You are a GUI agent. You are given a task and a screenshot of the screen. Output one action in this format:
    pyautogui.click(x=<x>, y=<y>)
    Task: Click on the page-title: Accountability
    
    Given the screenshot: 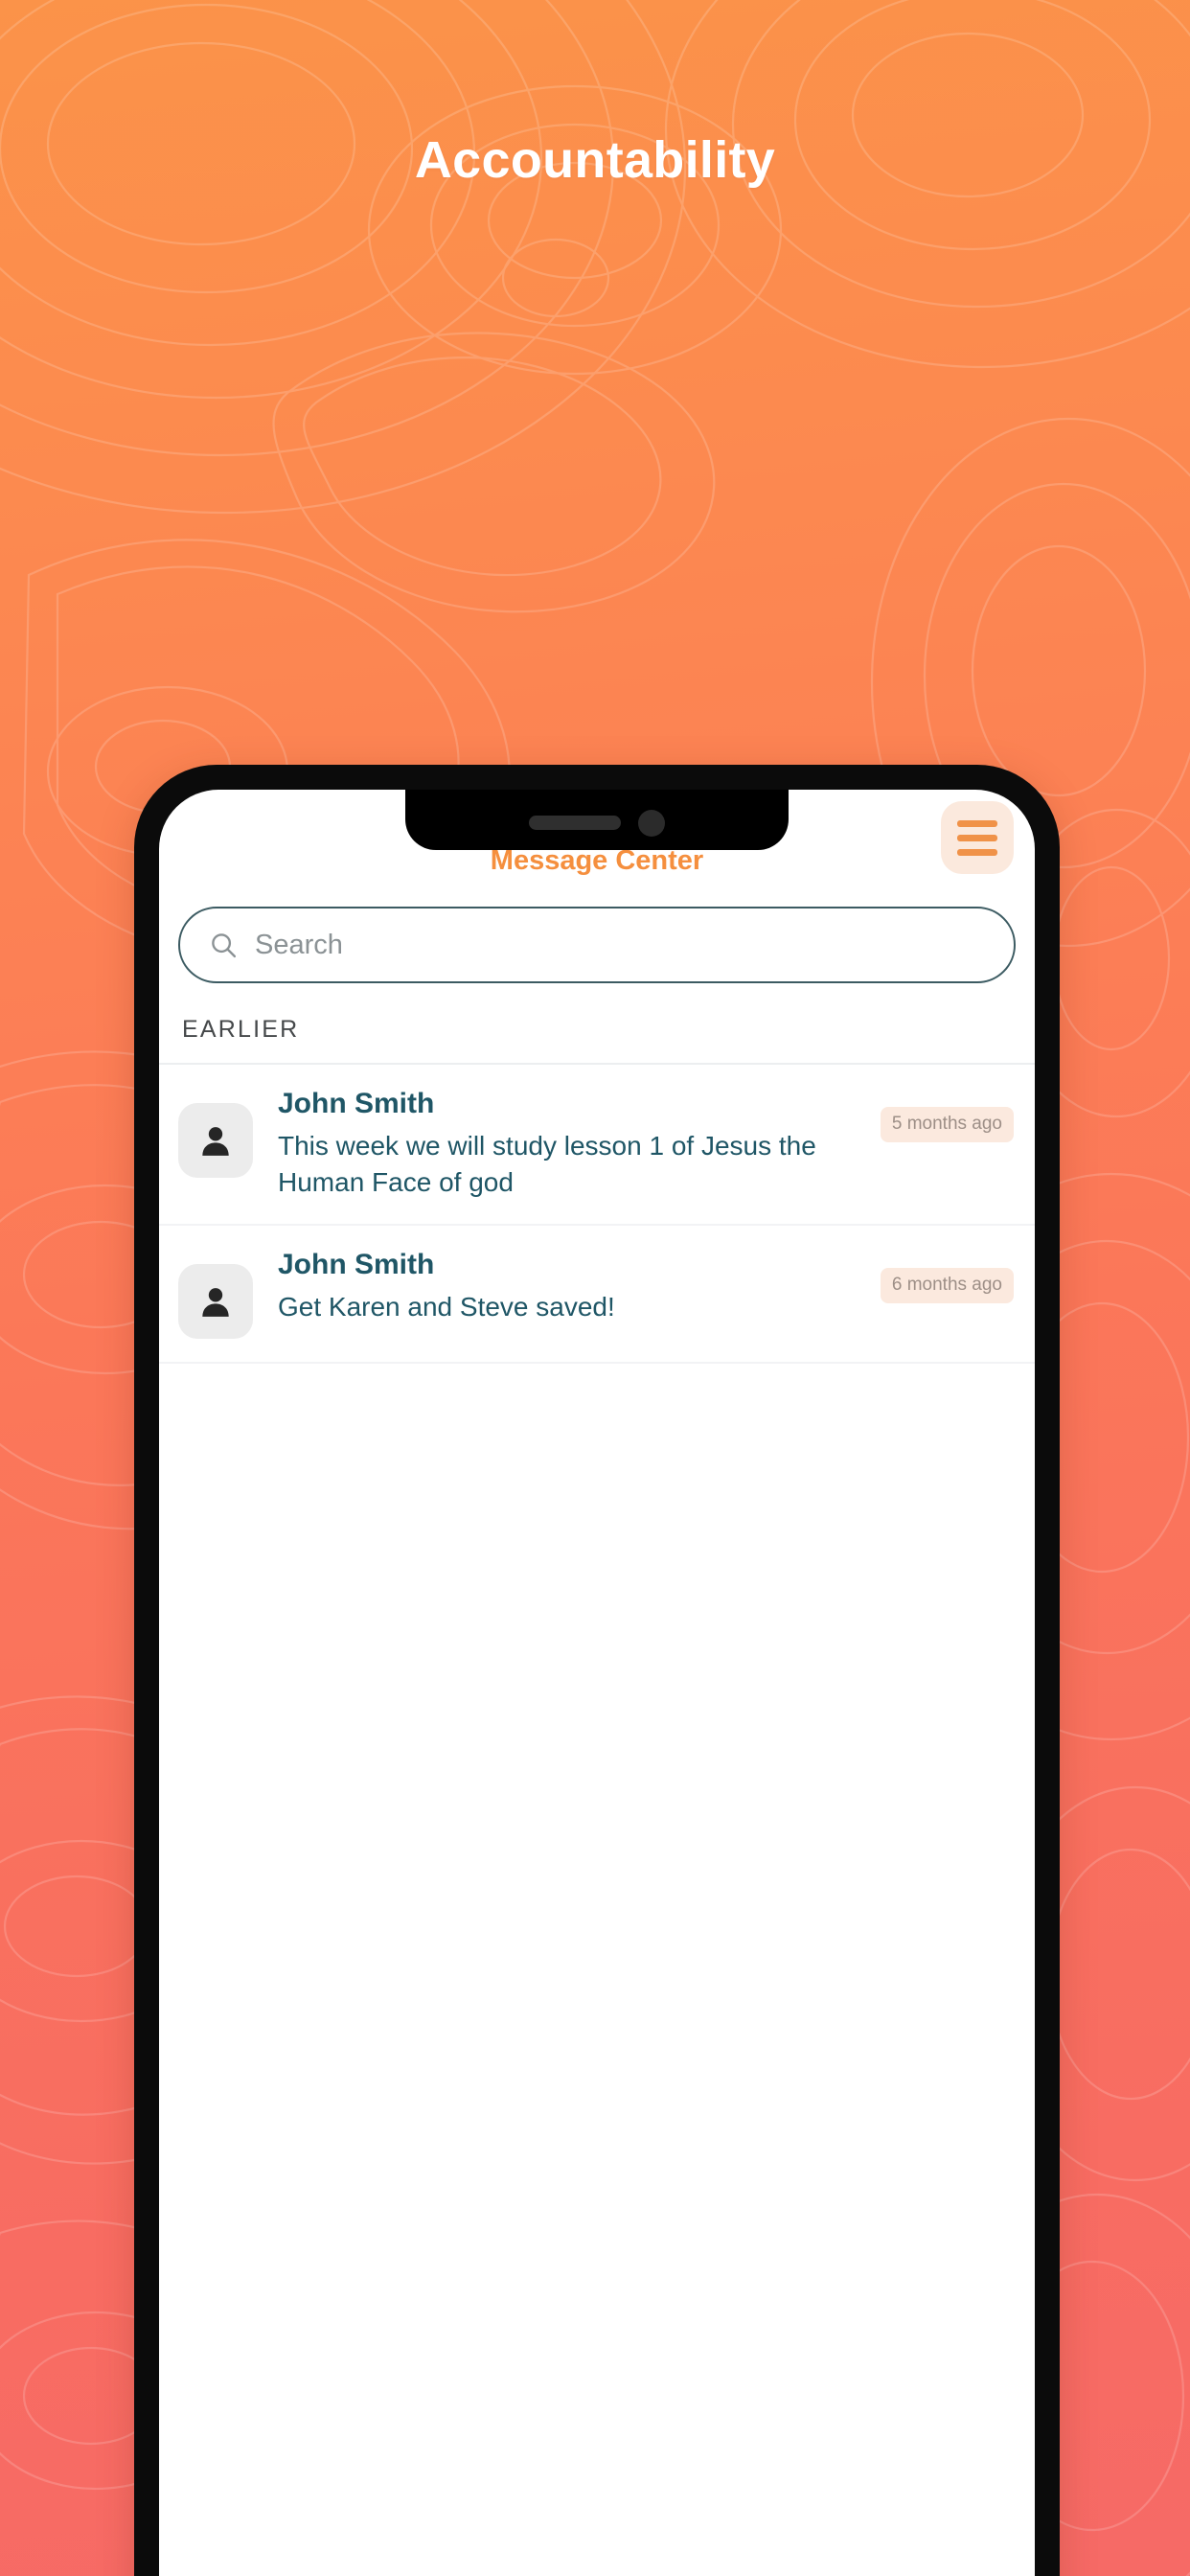 What is the action you would take?
    pyautogui.click(x=595, y=160)
    